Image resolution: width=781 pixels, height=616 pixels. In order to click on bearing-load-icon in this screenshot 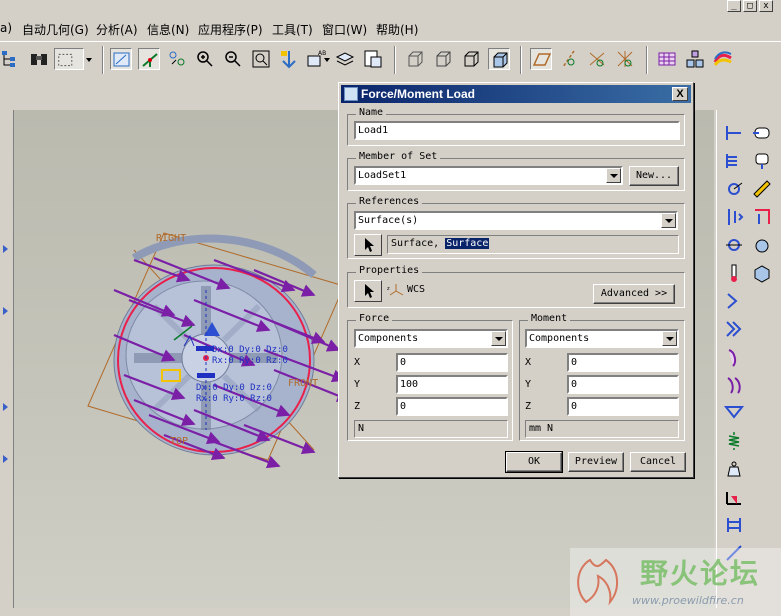, I will do `click(762, 133)`.